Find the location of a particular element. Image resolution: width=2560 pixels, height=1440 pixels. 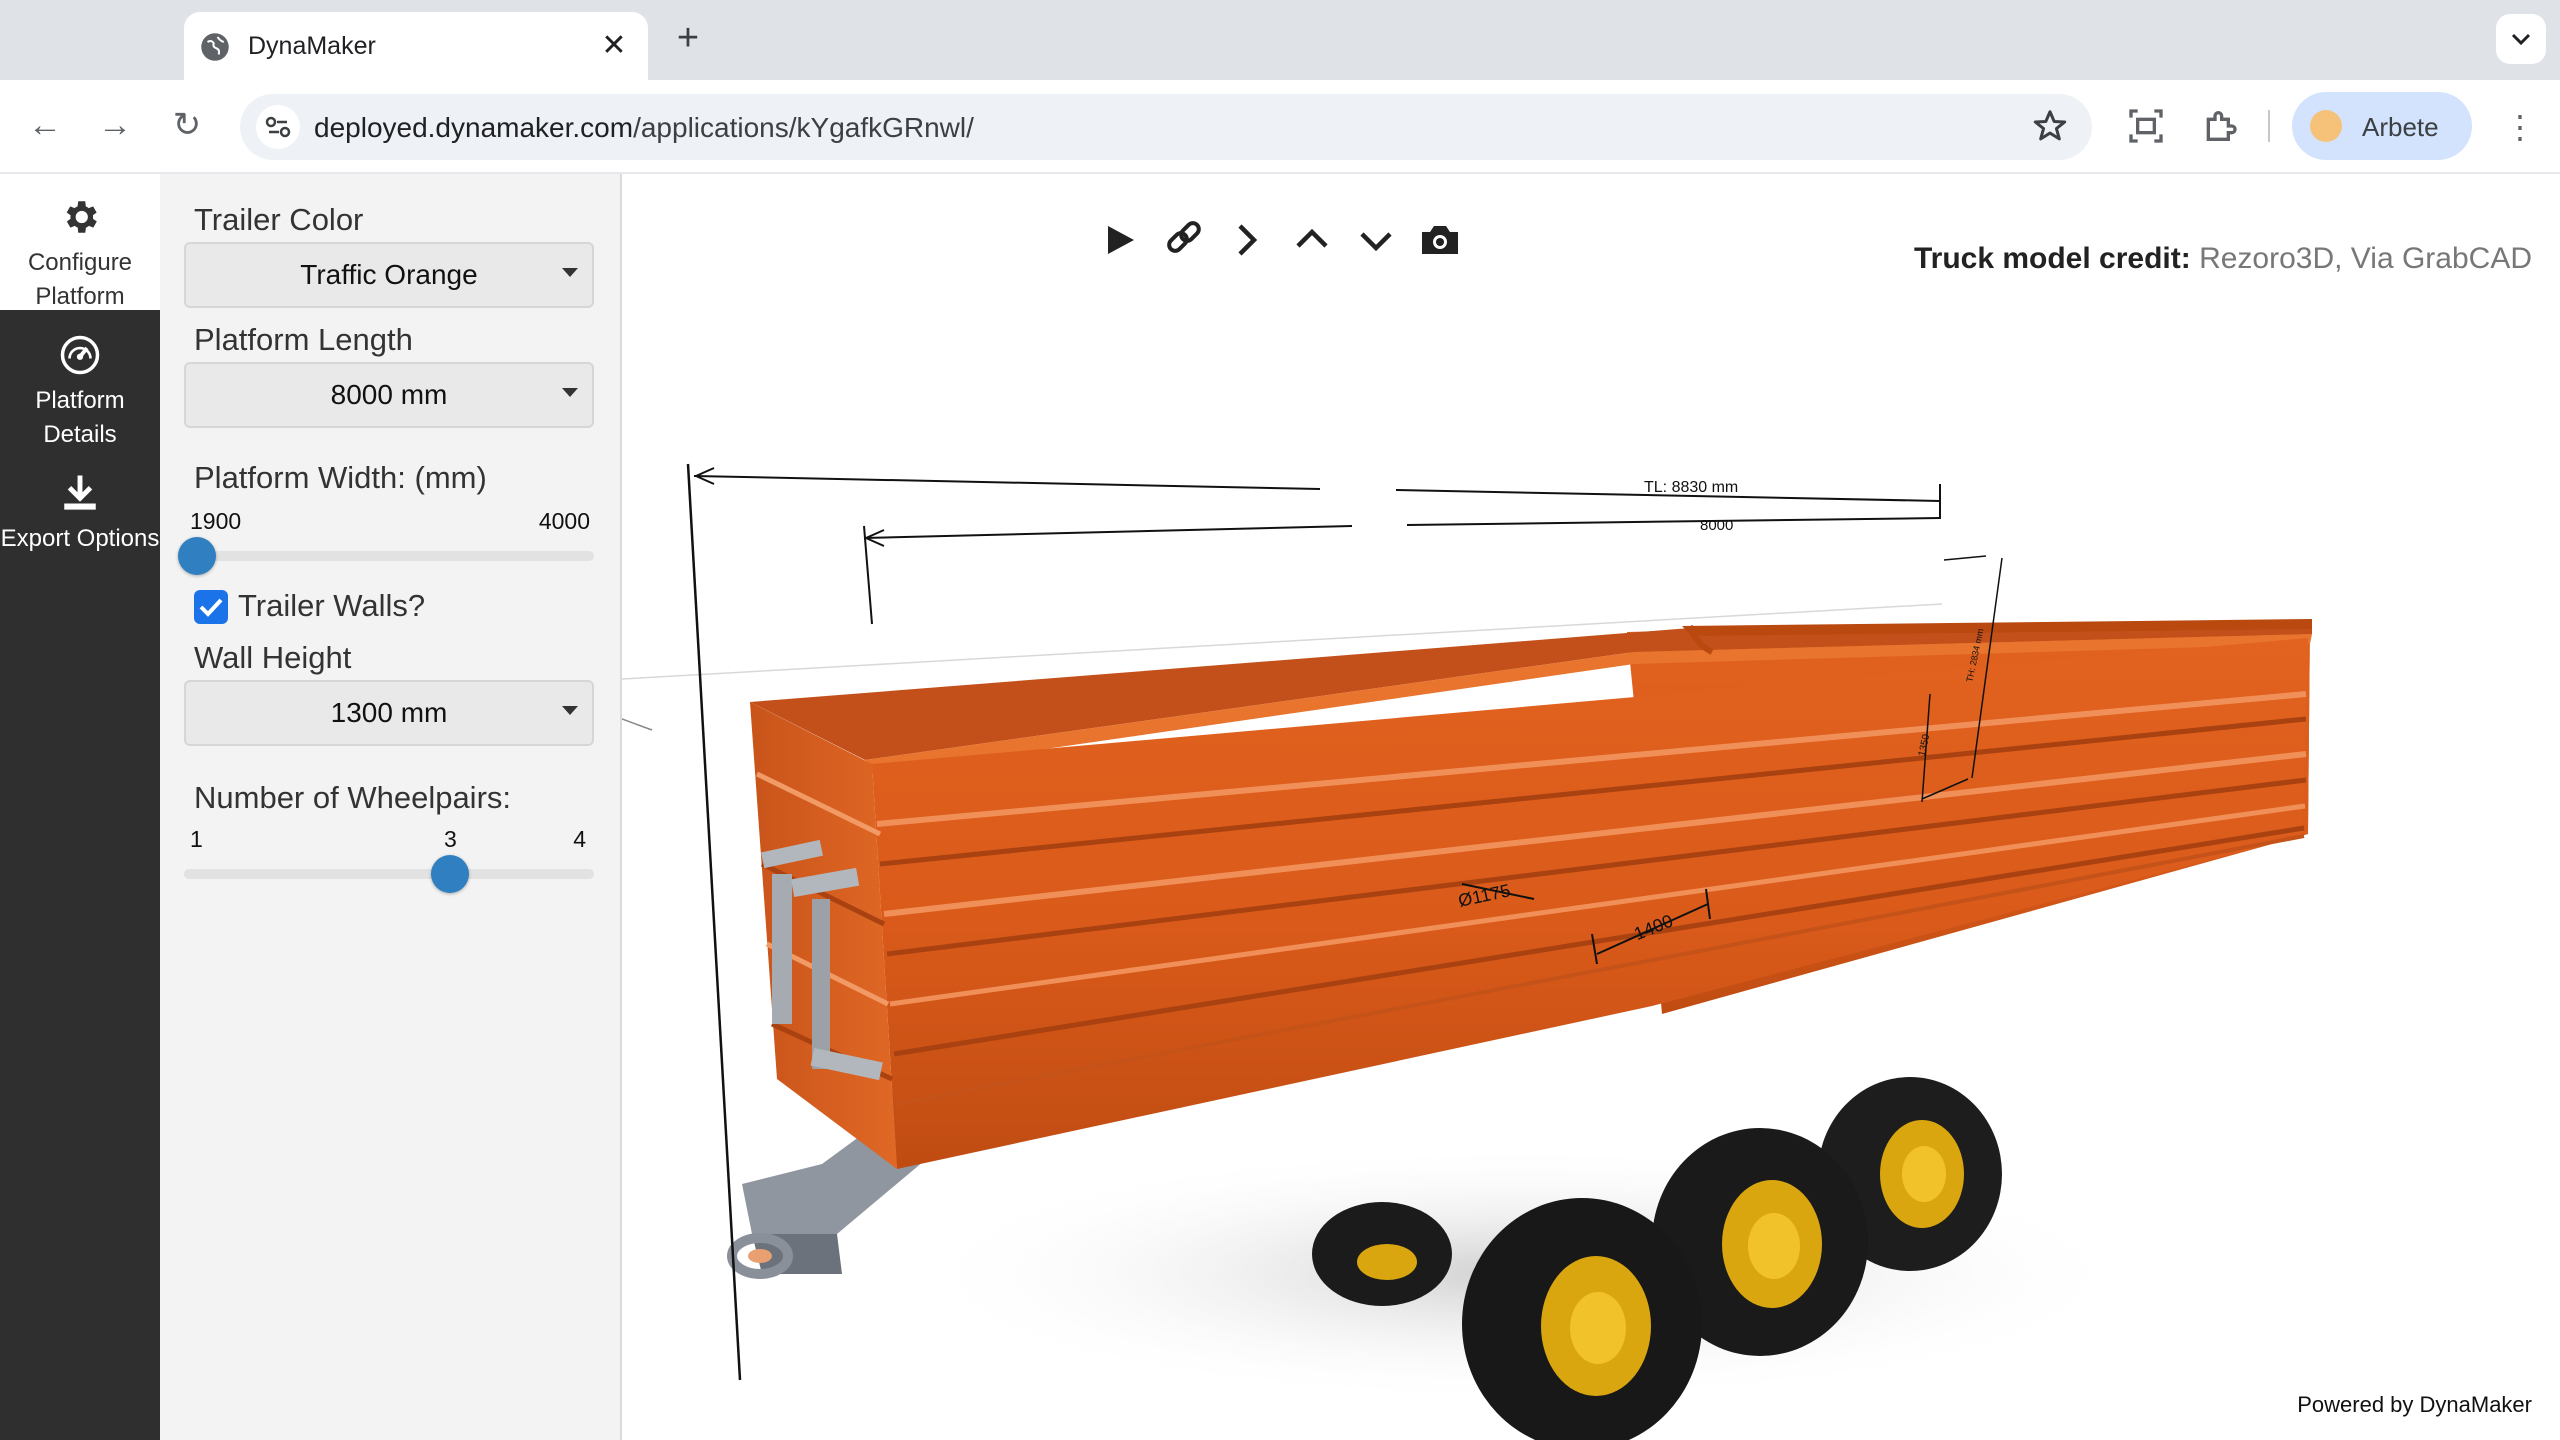

tab-search-button is located at coordinates (2521, 39).